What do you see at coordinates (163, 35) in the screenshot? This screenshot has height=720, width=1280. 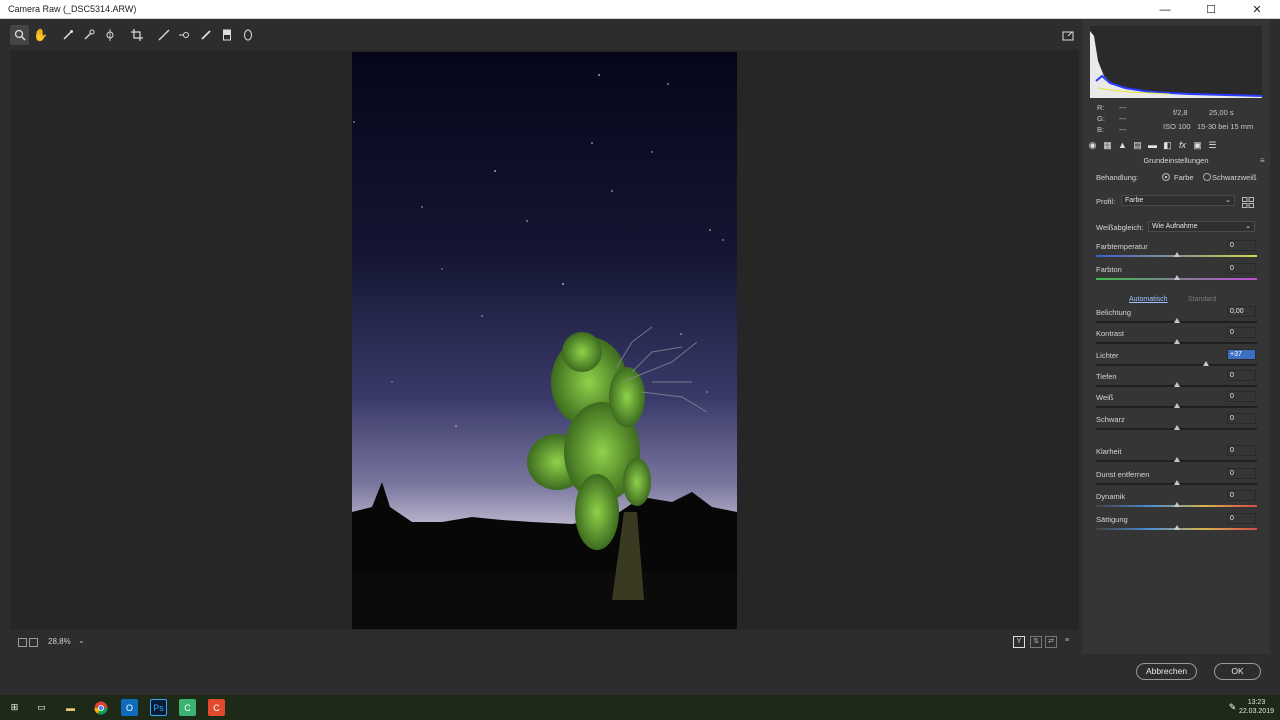 I see `straighten-tool-icon` at bounding box center [163, 35].